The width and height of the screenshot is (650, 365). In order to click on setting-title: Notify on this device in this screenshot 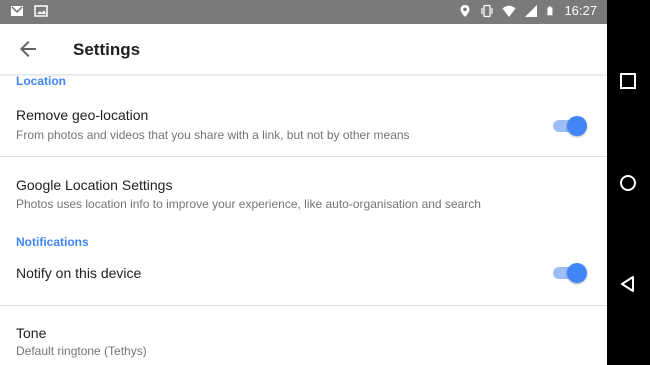, I will do `click(79, 273)`.